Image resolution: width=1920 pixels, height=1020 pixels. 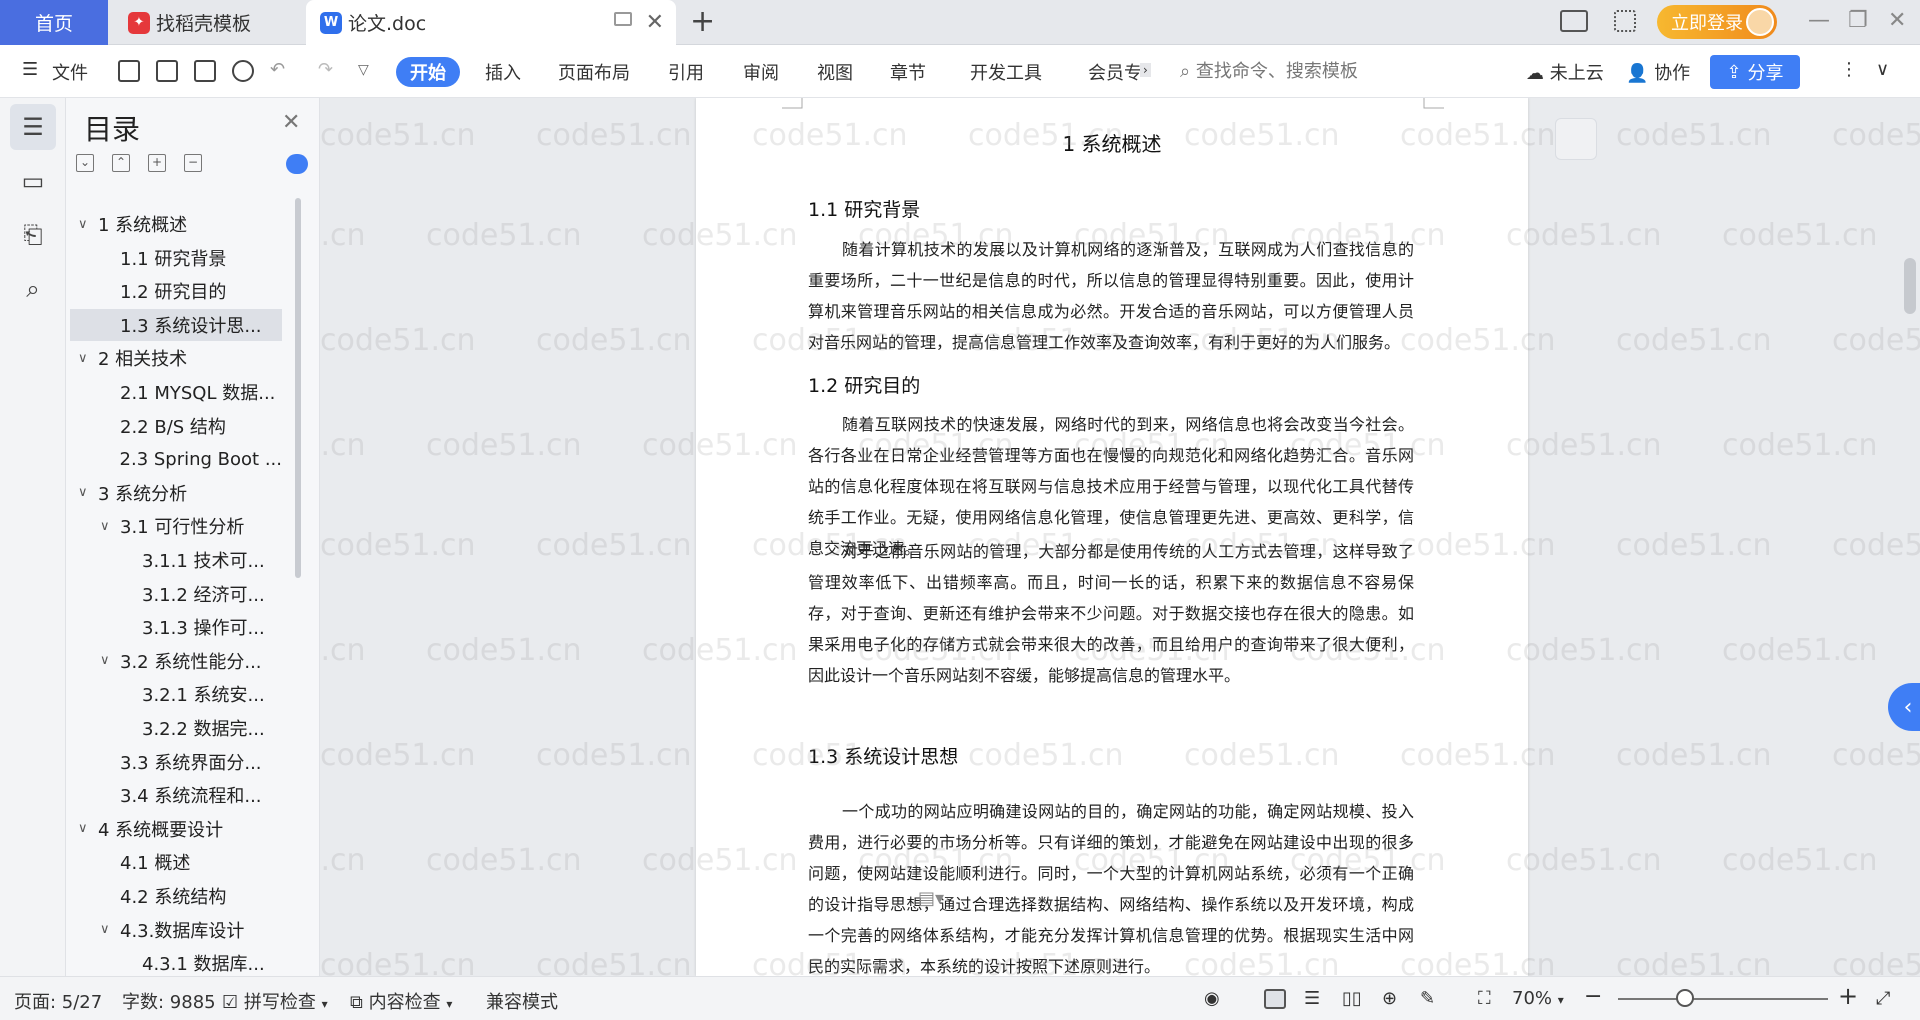 What do you see at coordinates (176, 224) in the screenshot?
I see `toc-item: ∨ 1 系统概述` at bounding box center [176, 224].